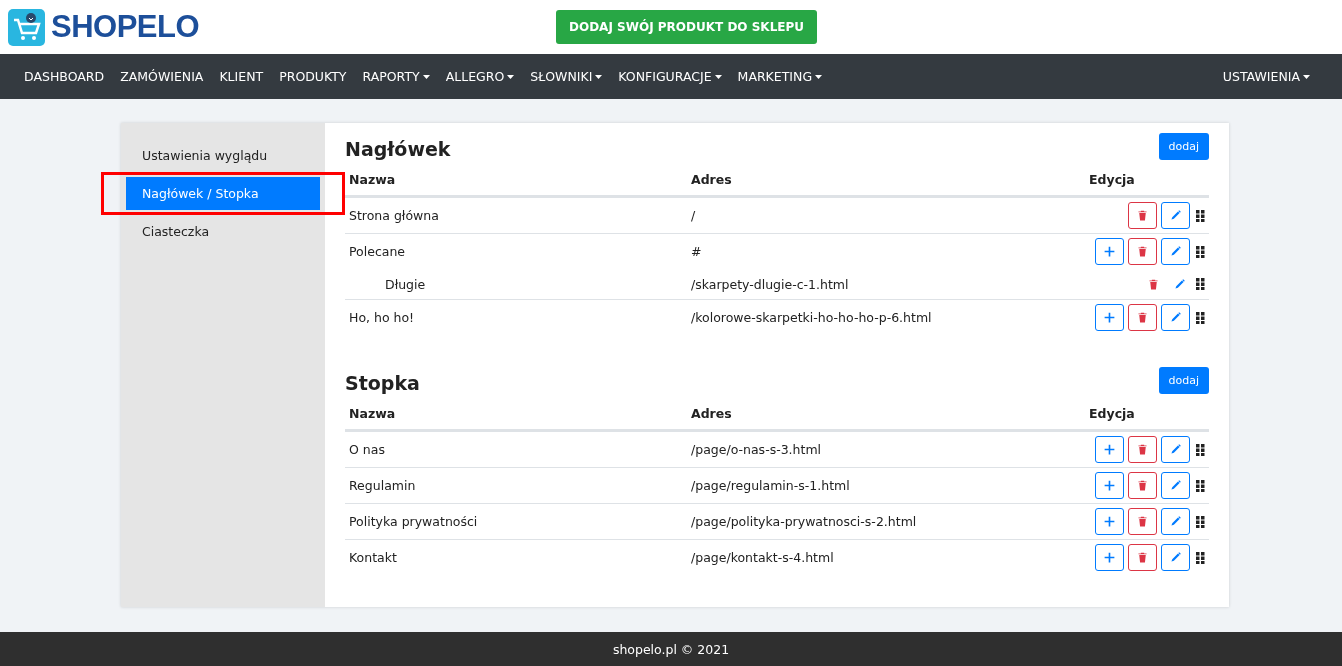 Image resolution: width=1342 pixels, height=666 pixels. I want to click on name-cell-text: Długie, so click(405, 284).